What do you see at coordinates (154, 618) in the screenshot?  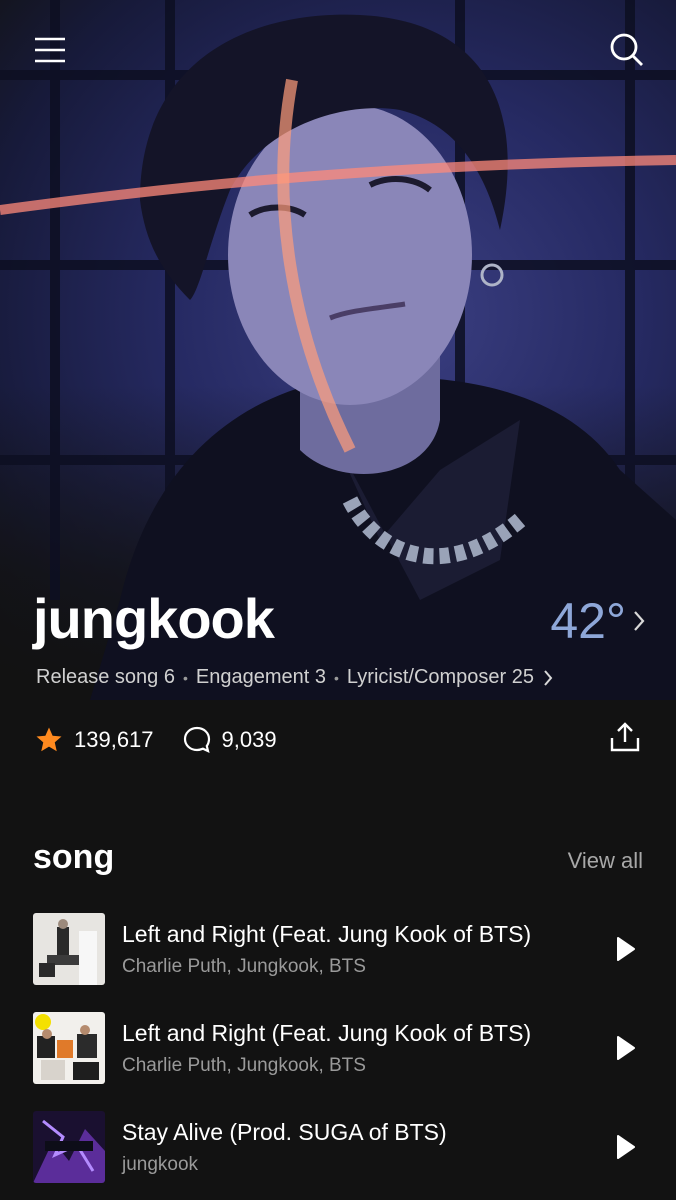 I see `artist-name: jungkook` at bounding box center [154, 618].